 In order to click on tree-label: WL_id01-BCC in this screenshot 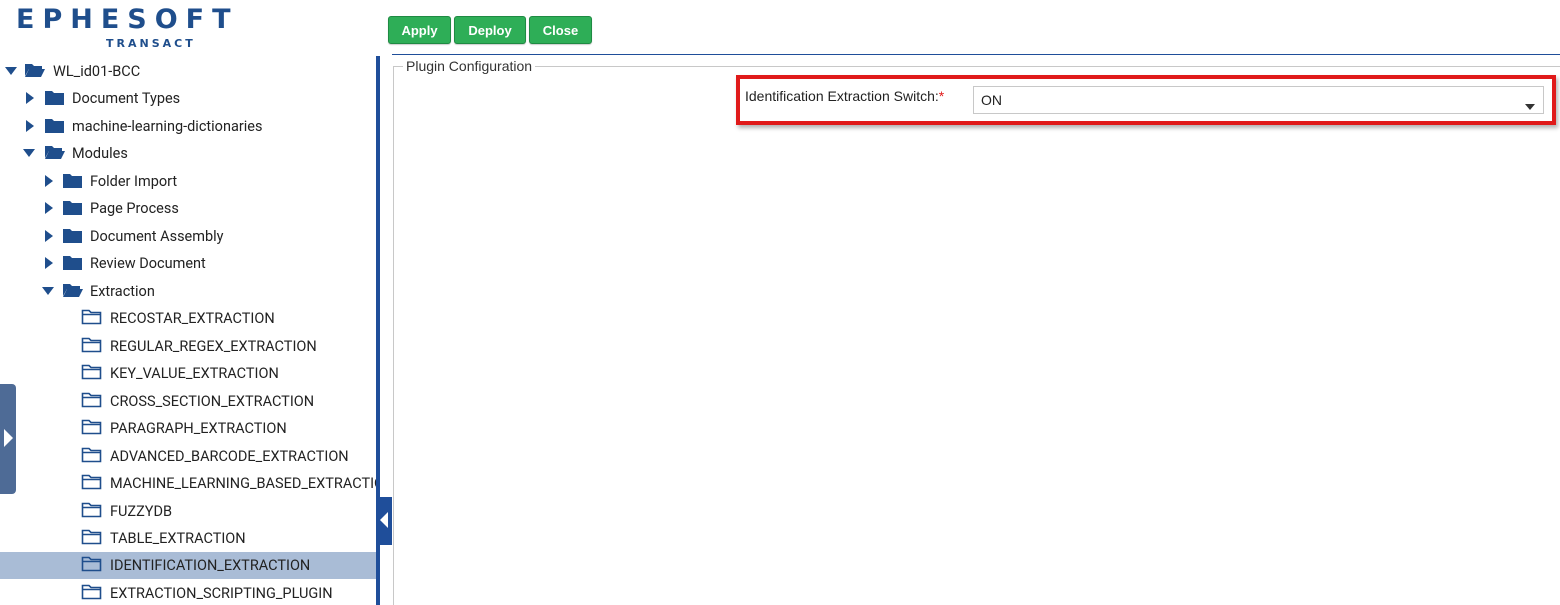, I will do `click(97, 71)`.